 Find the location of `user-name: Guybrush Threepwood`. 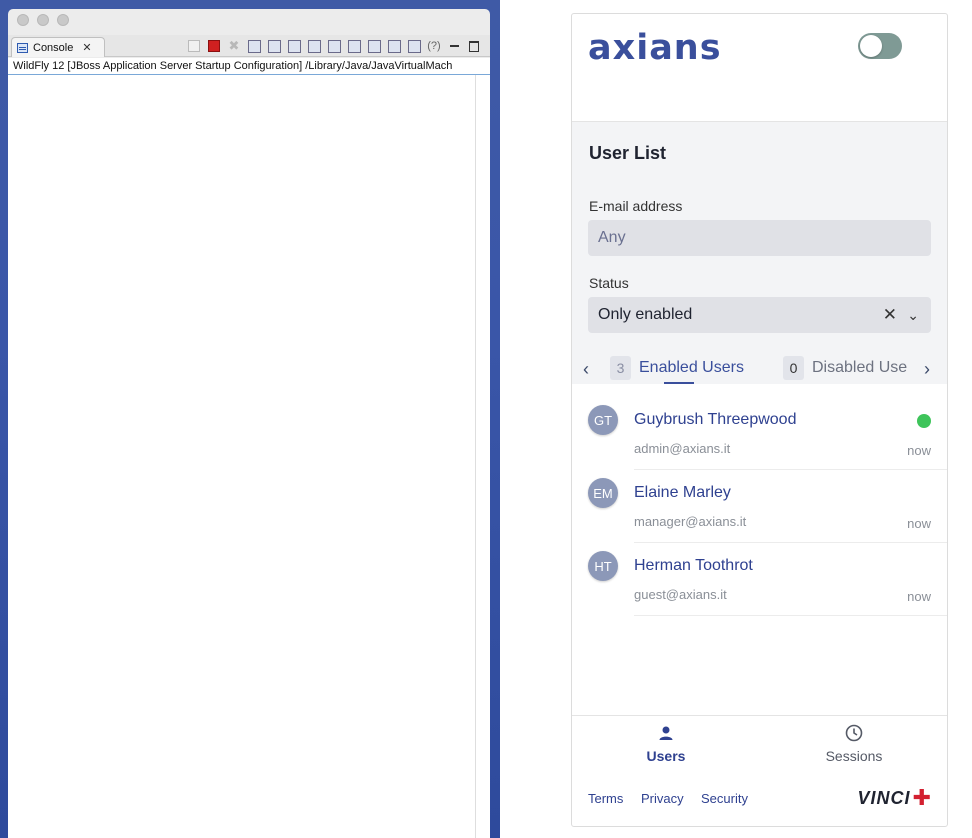

user-name: Guybrush Threepwood is located at coordinates (715, 419).